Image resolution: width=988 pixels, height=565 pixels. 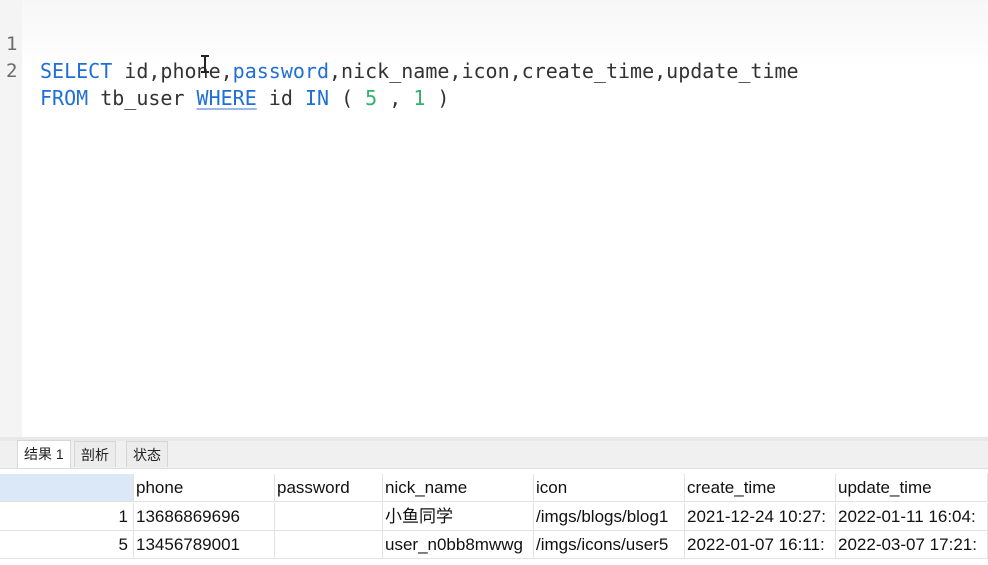 What do you see at coordinates (204, 488) in the screenshot?
I see `column-header-phone: phone` at bounding box center [204, 488].